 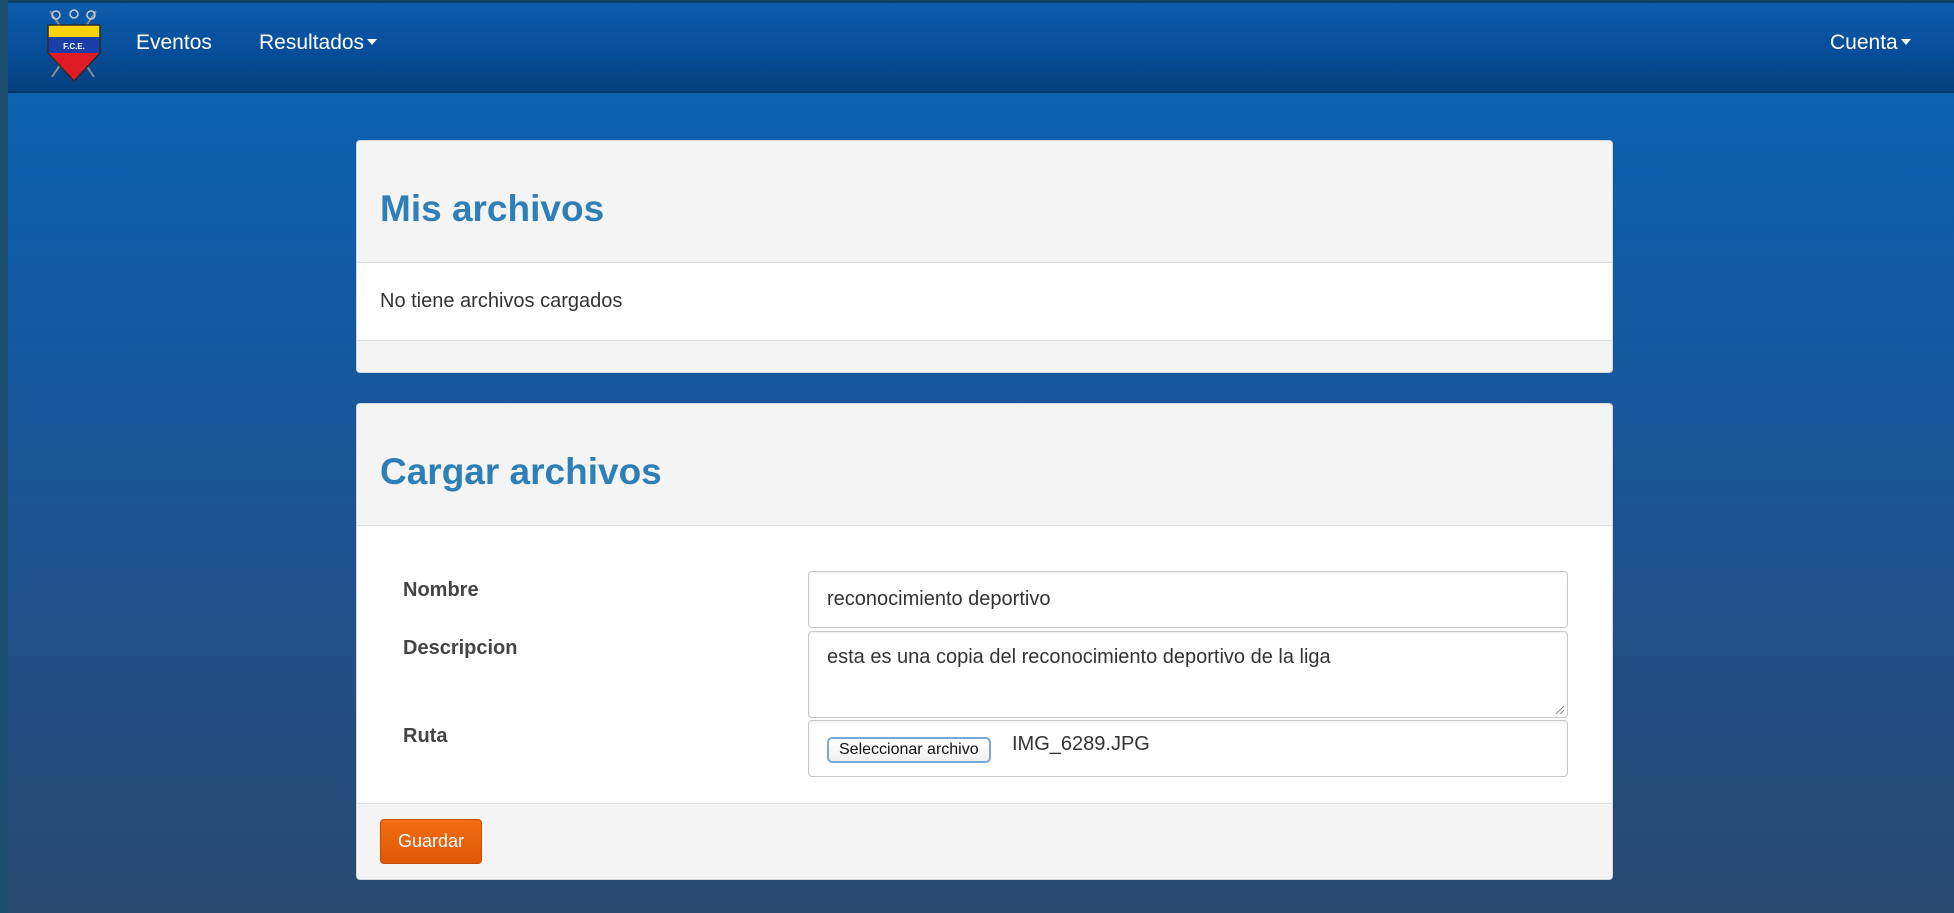 What do you see at coordinates (492, 208) in the screenshot?
I see `files-panel-title: Mis archivos` at bounding box center [492, 208].